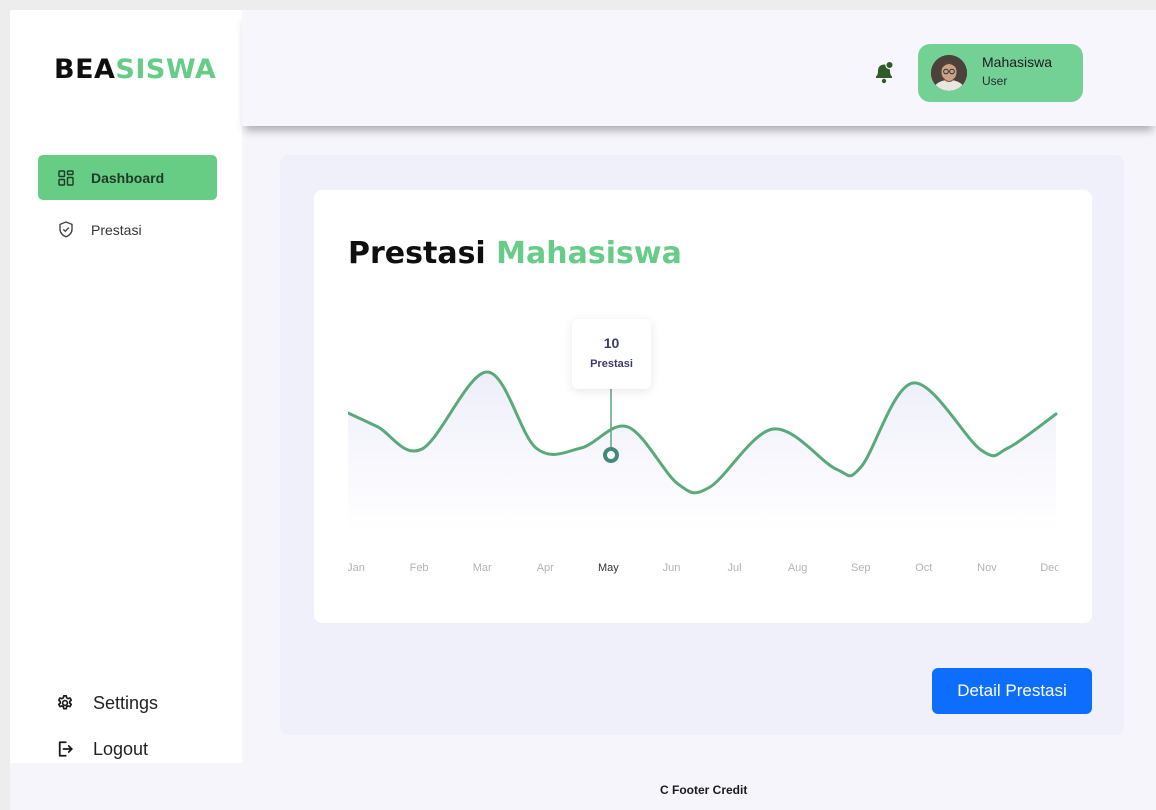  Describe the element at coordinates (798, 568) in the screenshot. I see `x-axis-label: Aug` at that location.